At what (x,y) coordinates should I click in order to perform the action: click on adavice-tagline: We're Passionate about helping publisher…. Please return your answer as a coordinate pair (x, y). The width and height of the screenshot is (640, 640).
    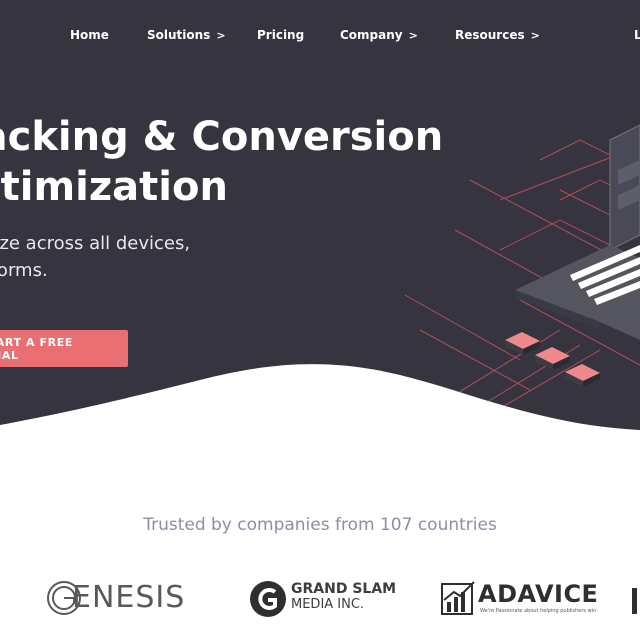
    Looking at the image, I should click on (538, 611).